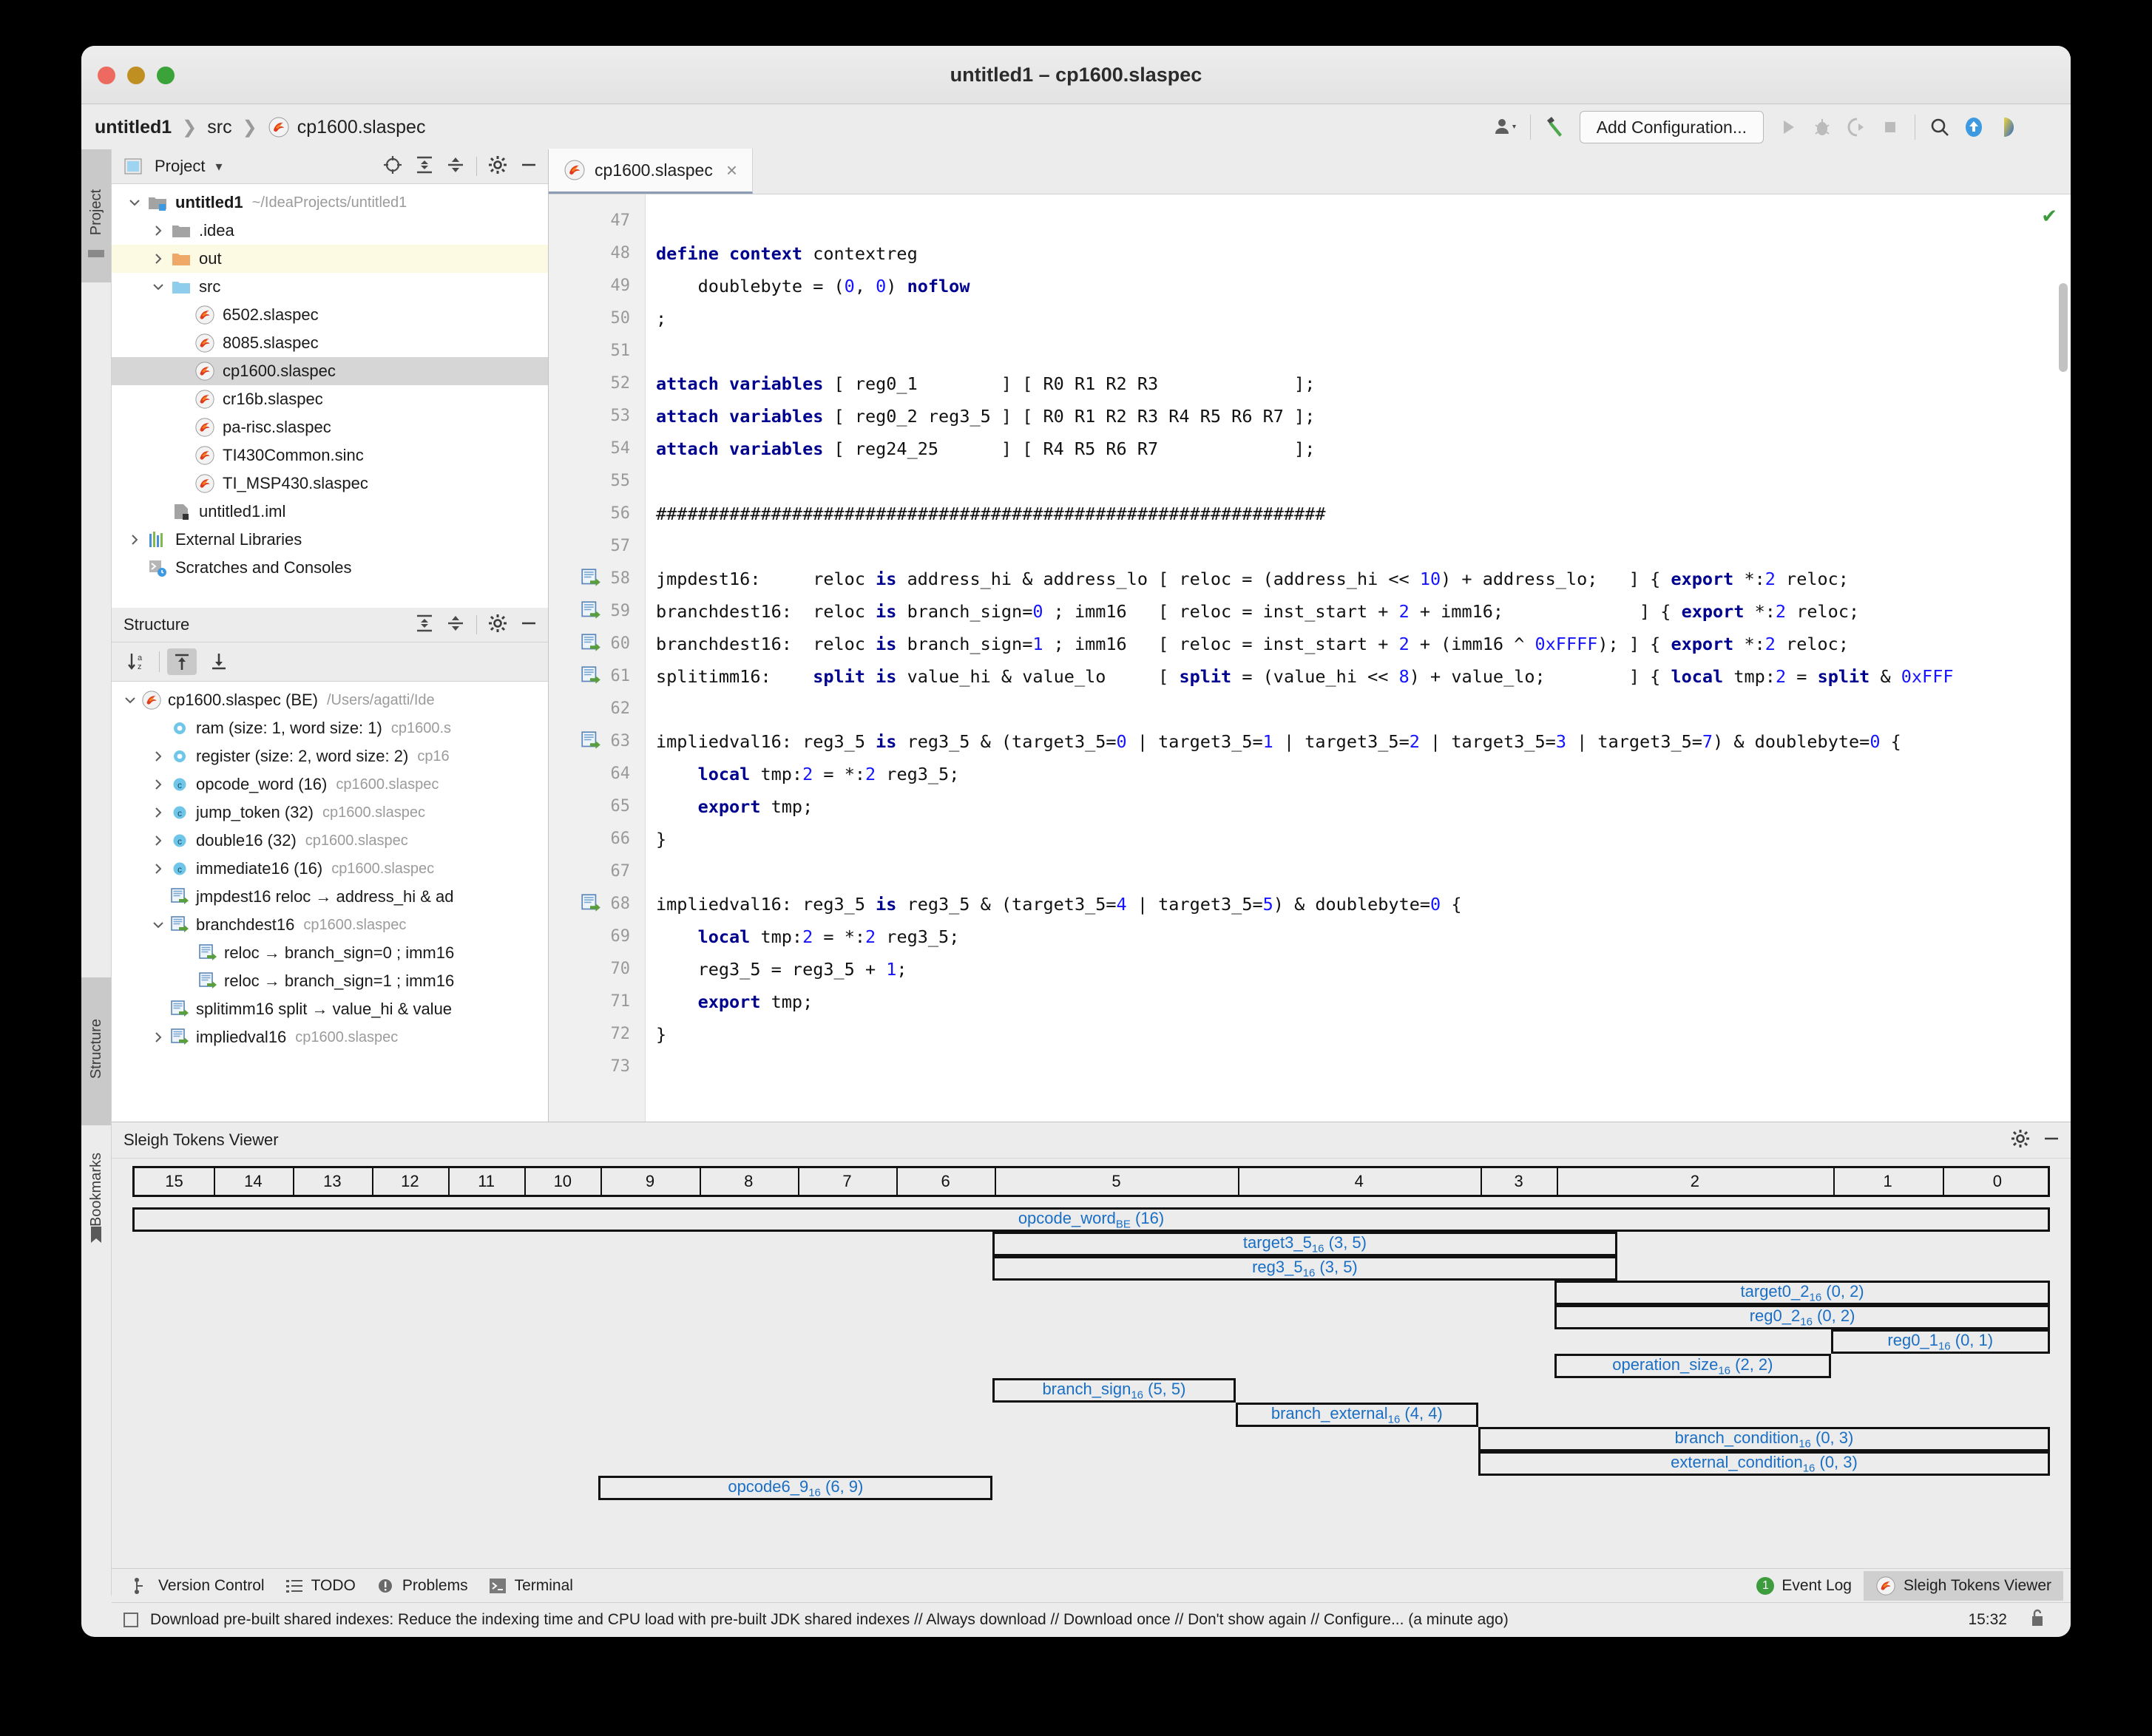 The image size is (2152, 1736). I want to click on bottom-bar-sleigh-tokens-viewer: Sleigh Tokens Viewer, so click(1963, 1586).